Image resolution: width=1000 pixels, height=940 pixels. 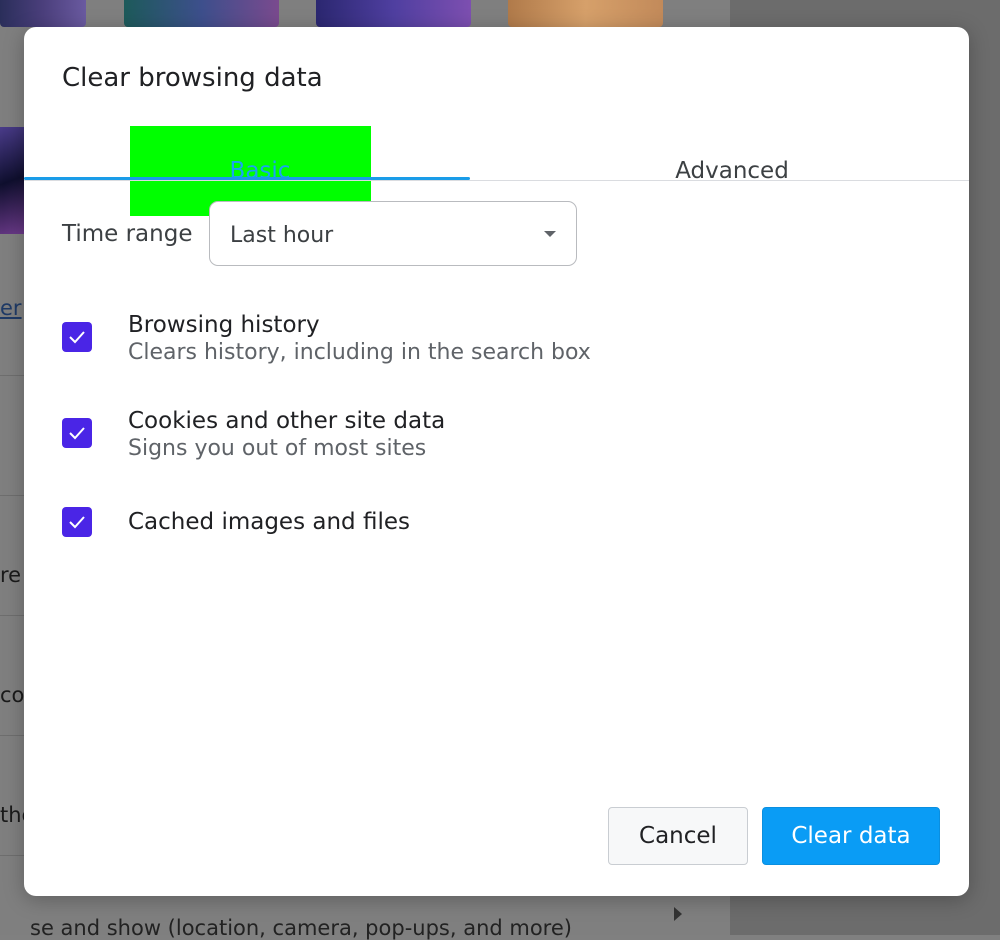 I want to click on background-image, so click(x=12, y=180).